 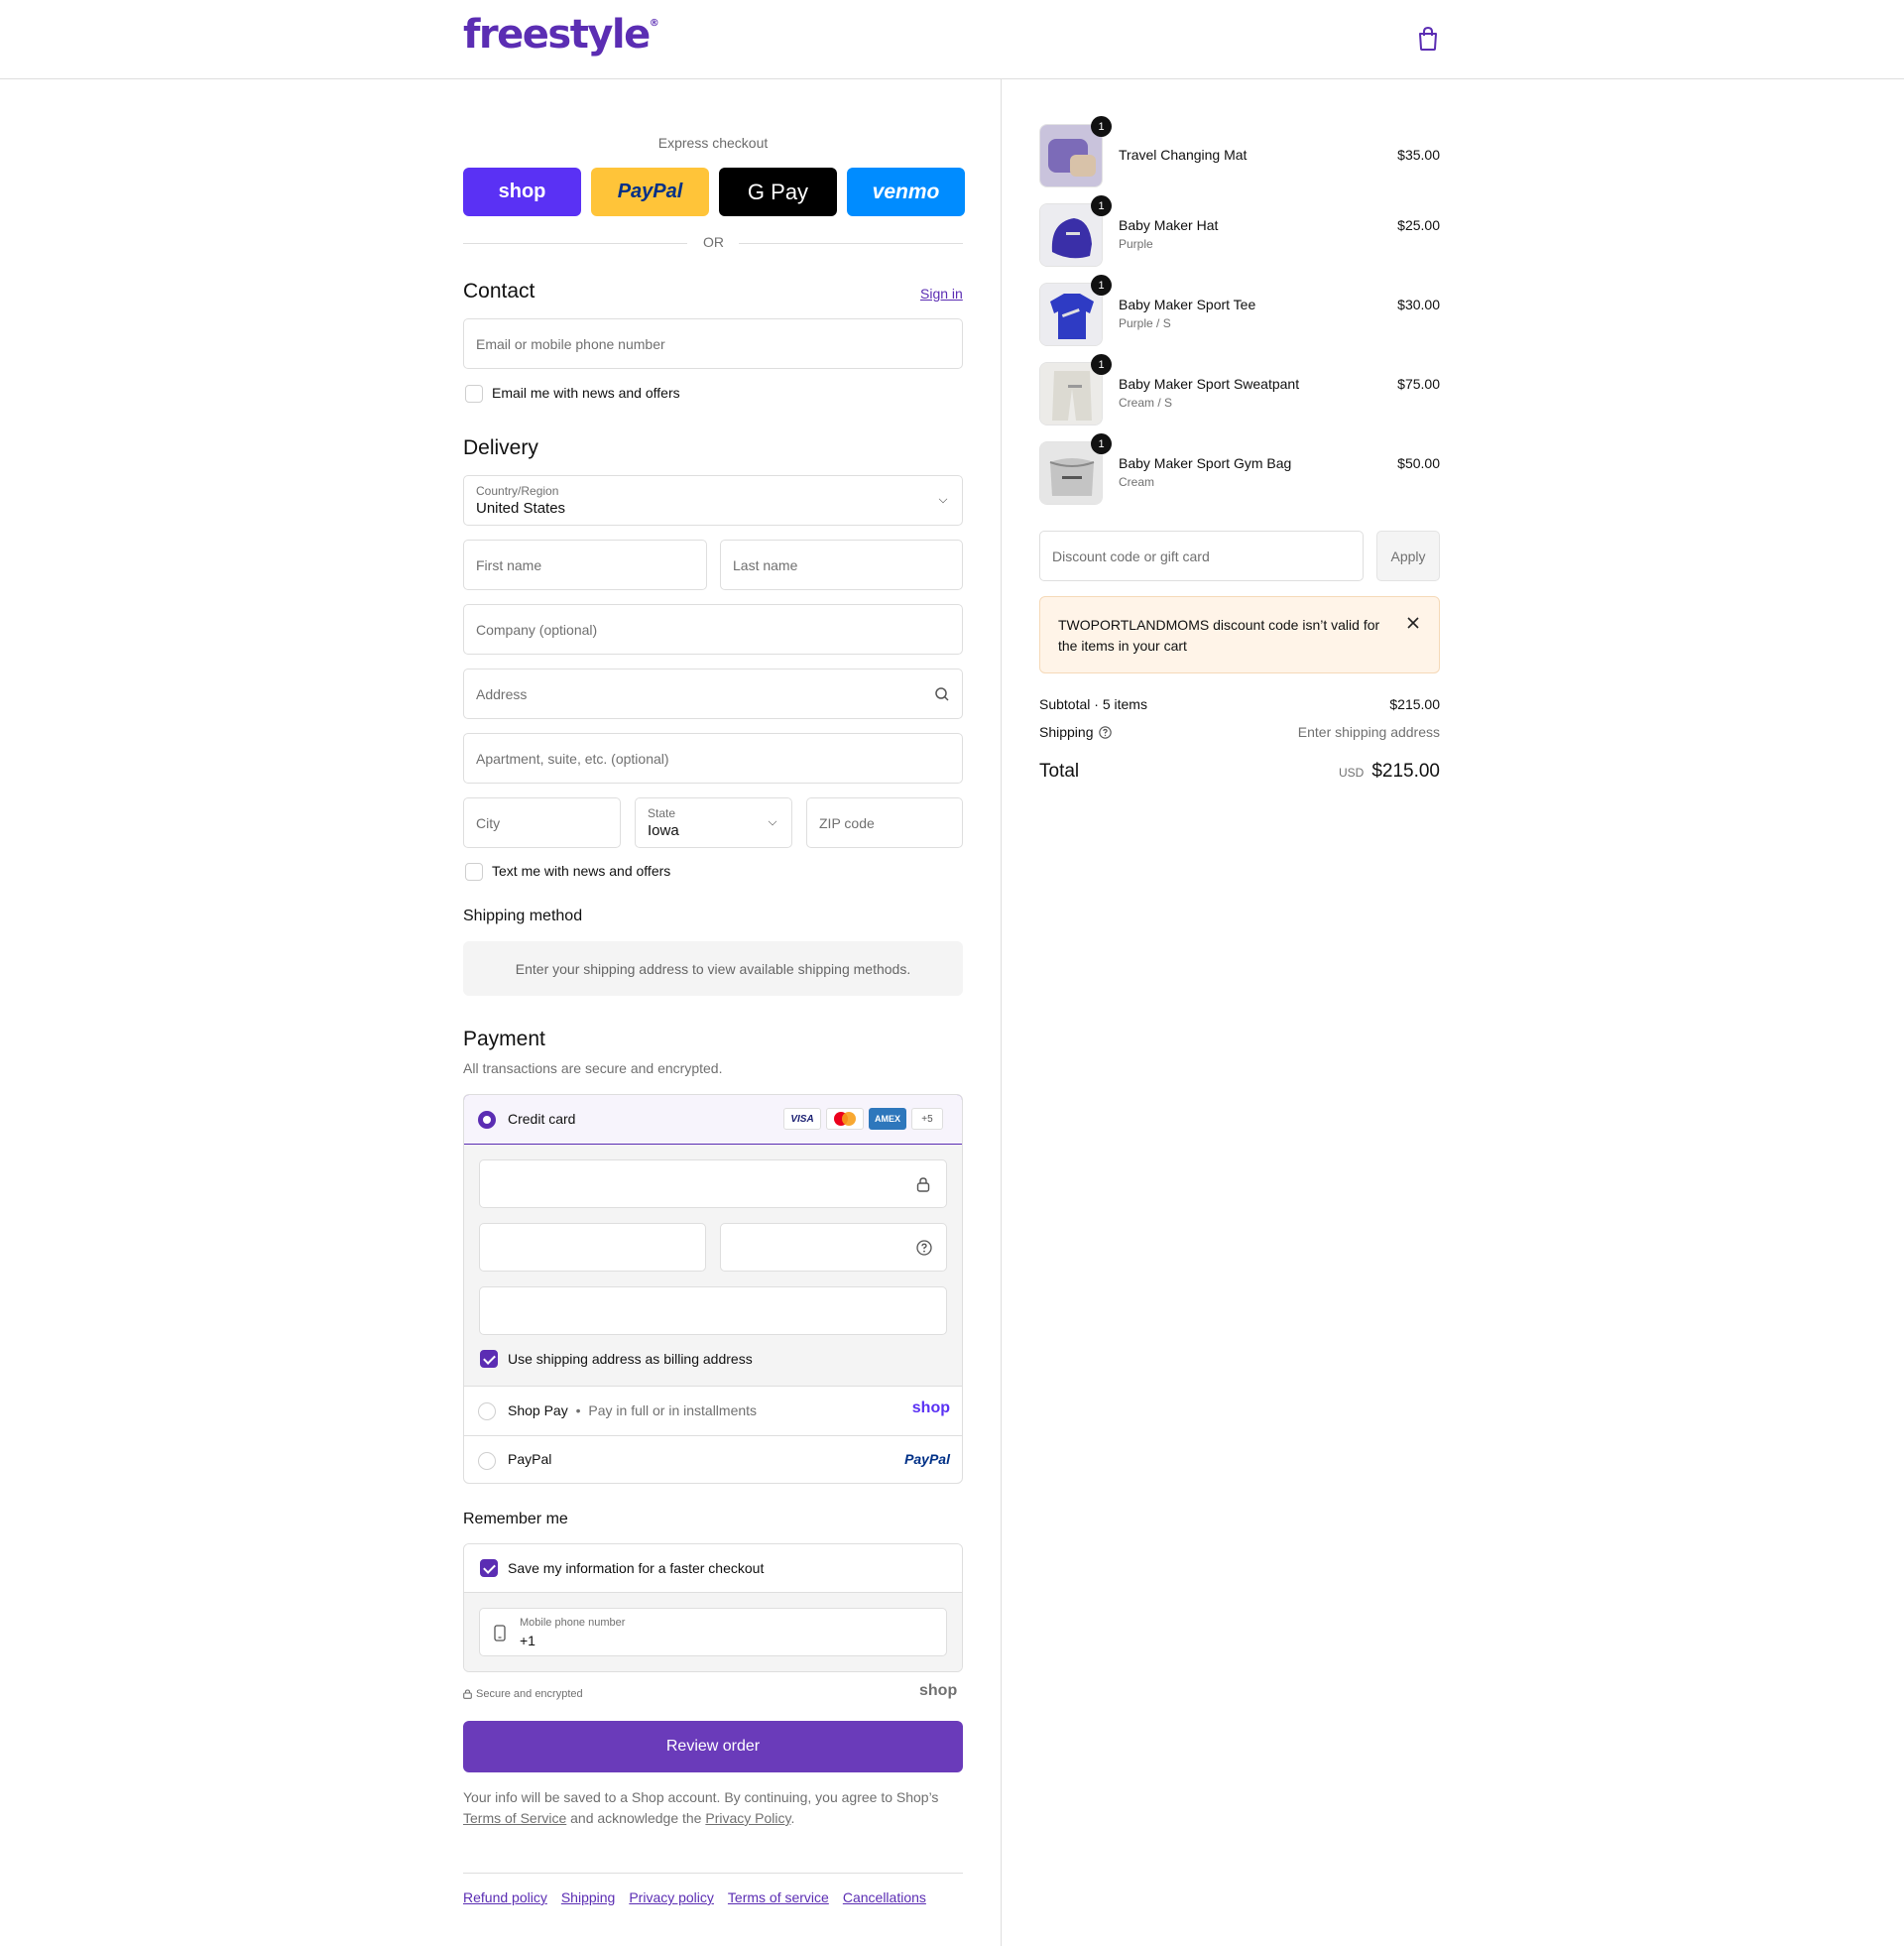 I want to click on currency-code: USD, so click(x=1351, y=773).